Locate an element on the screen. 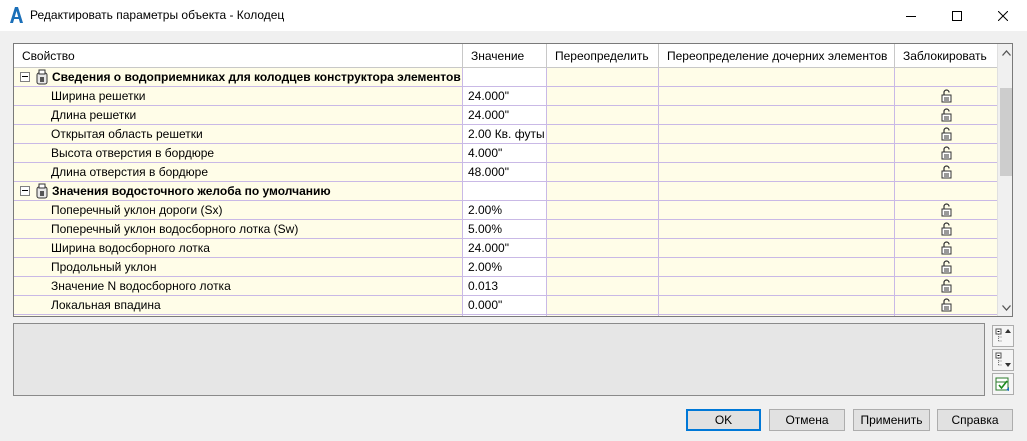  value-cell: 5.00% is located at coordinates (505, 229).